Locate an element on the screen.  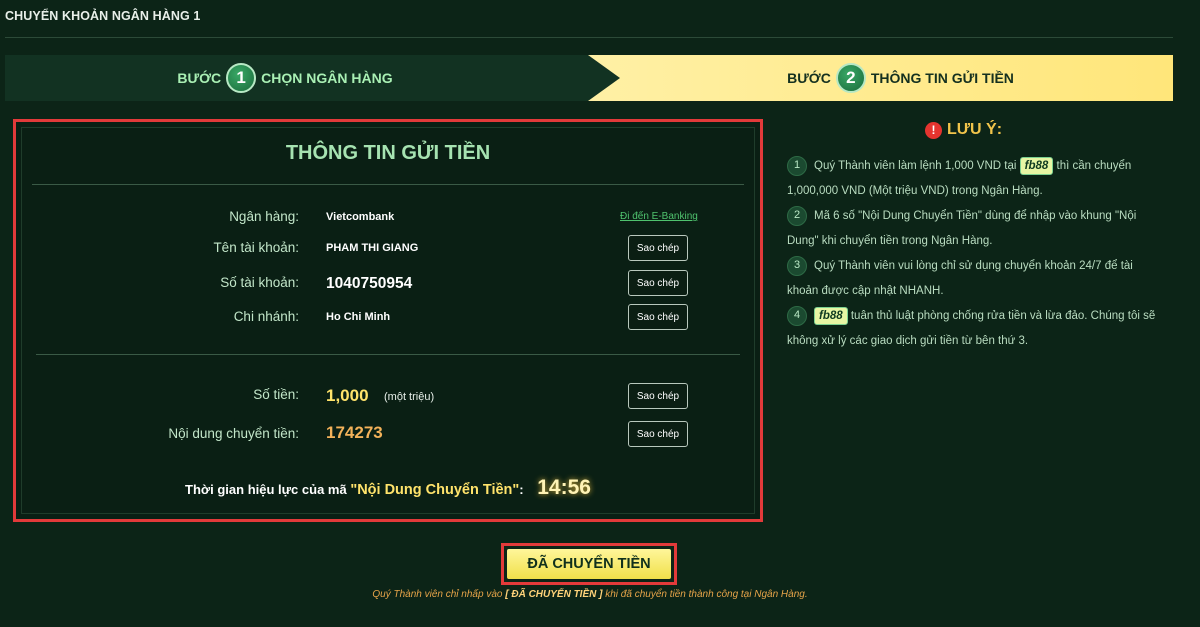
copy-account-number-button: Sao chép is located at coordinates (658, 283).